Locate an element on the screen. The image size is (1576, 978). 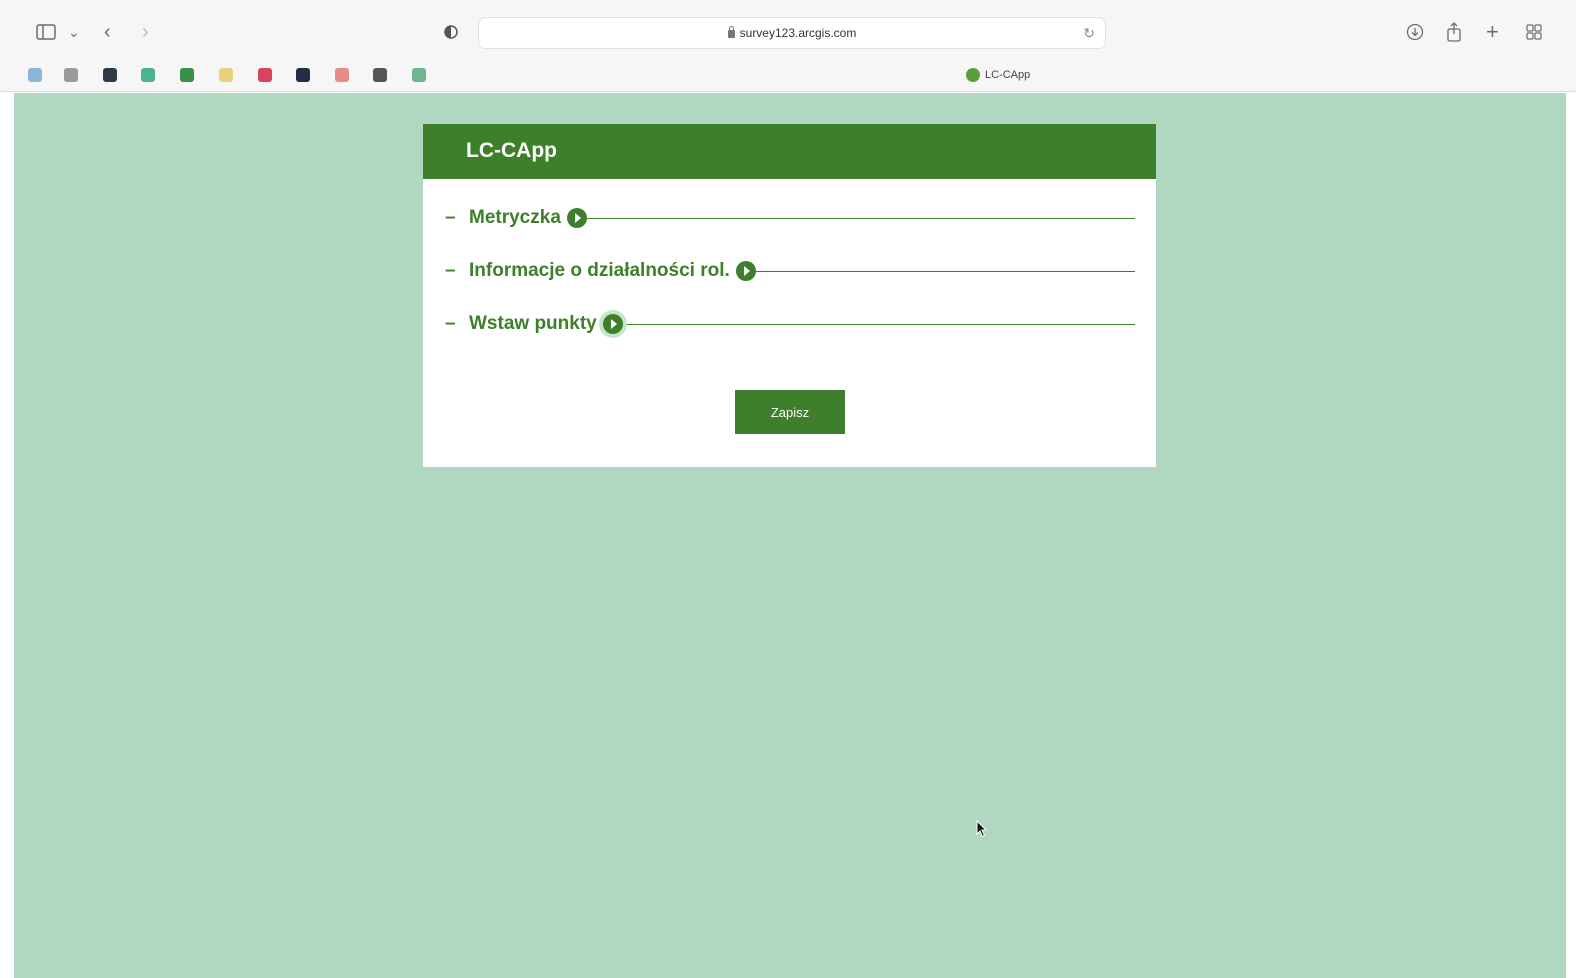
active-tab: LC-CApp is located at coordinates (998, 75).